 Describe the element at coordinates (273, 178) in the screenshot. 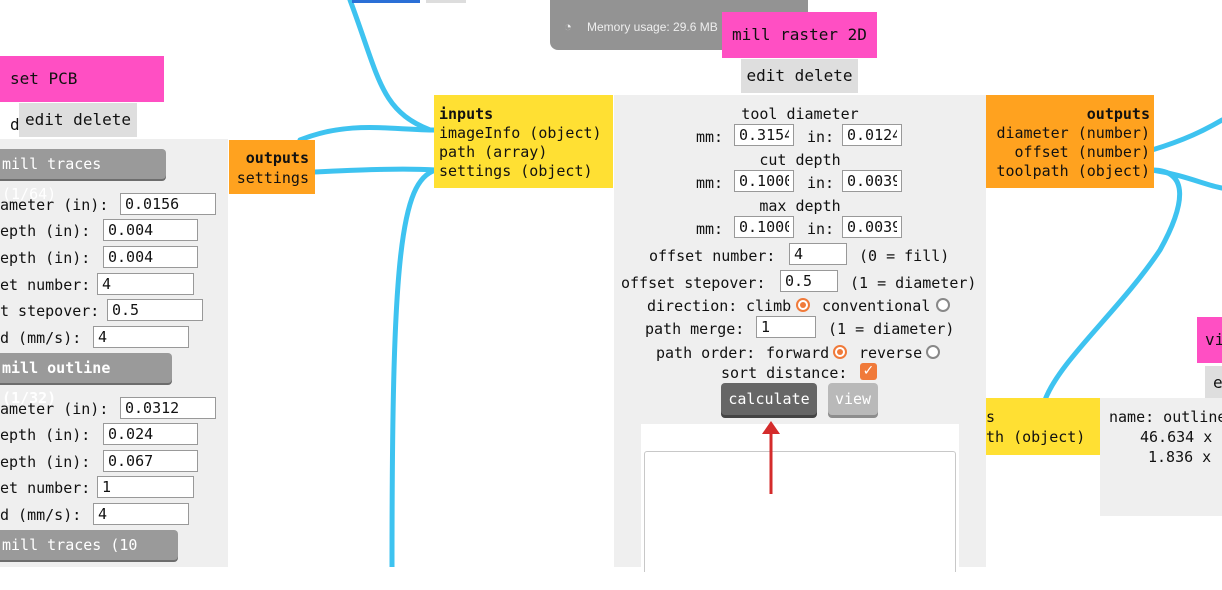

I see `output-settings: settings` at that location.